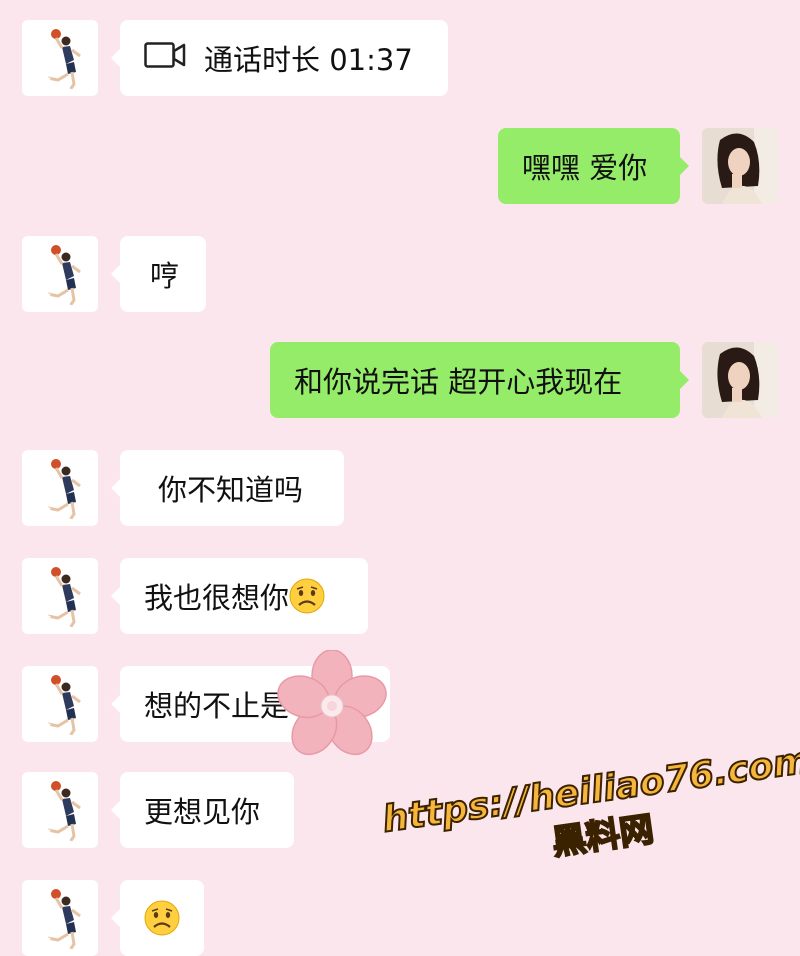 This screenshot has width=800, height=956. What do you see at coordinates (400, 166) in the screenshot?
I see `message-row: 嘿嘿 爱你` at bounding box center [400, 166].